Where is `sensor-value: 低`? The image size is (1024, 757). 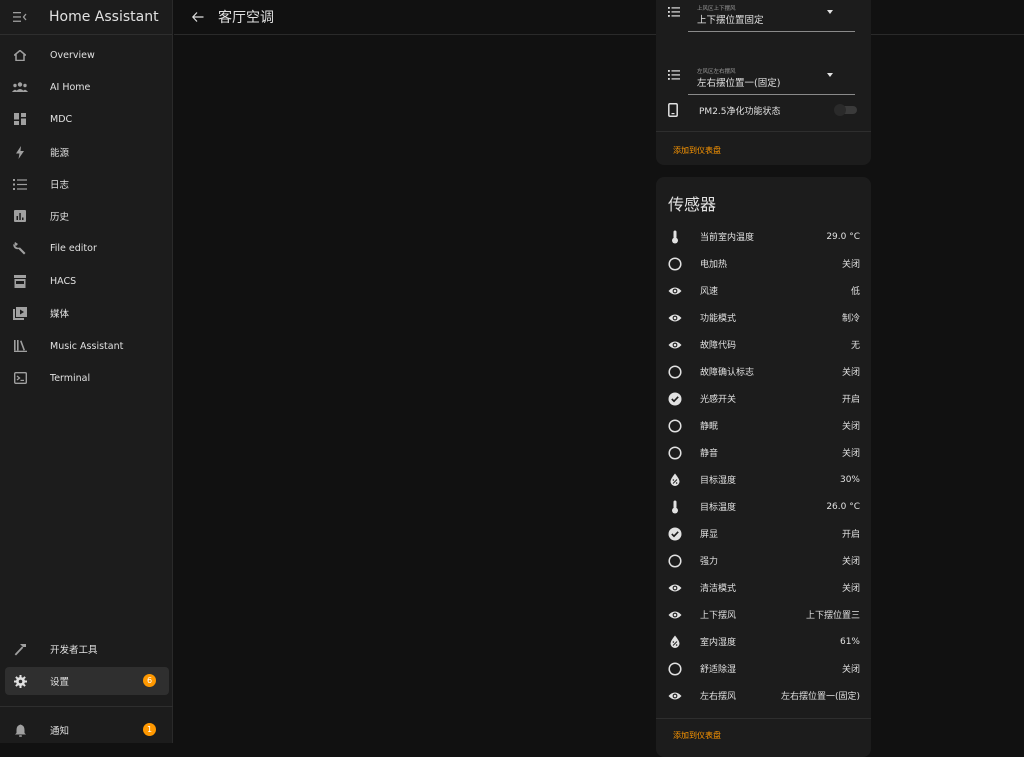
sensor-value: 低 is located at coordinates (855, 292).